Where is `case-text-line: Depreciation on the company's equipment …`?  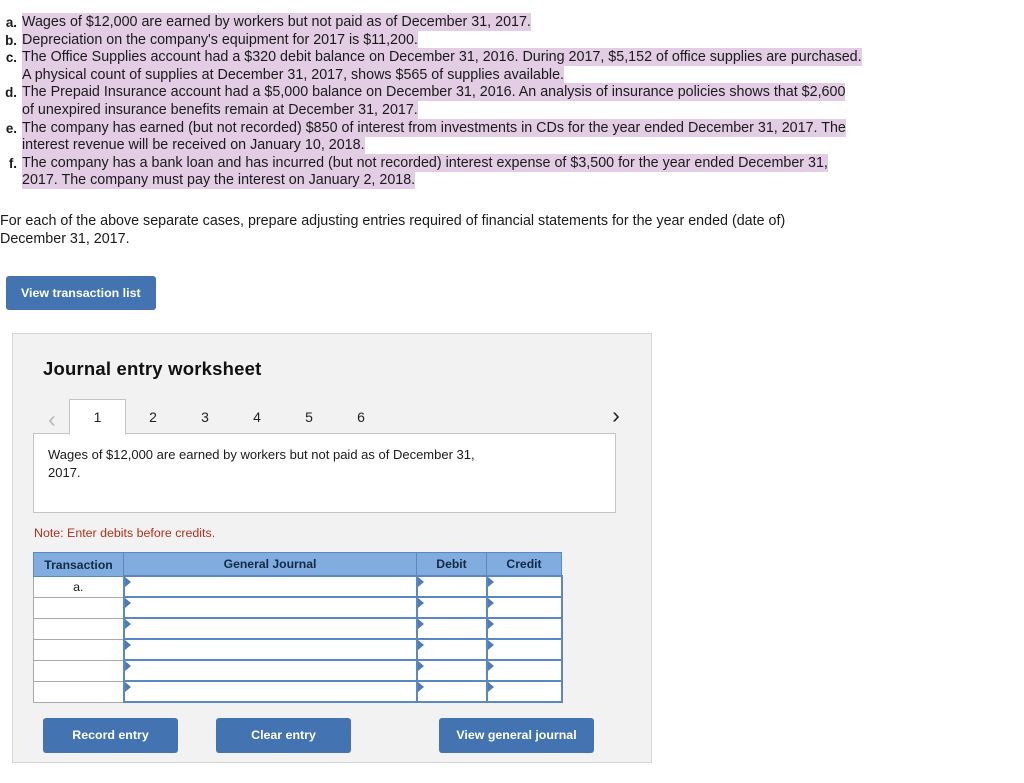 case-text-line: Depreciation on the company's equipment … is located at coordinates (521, 40).